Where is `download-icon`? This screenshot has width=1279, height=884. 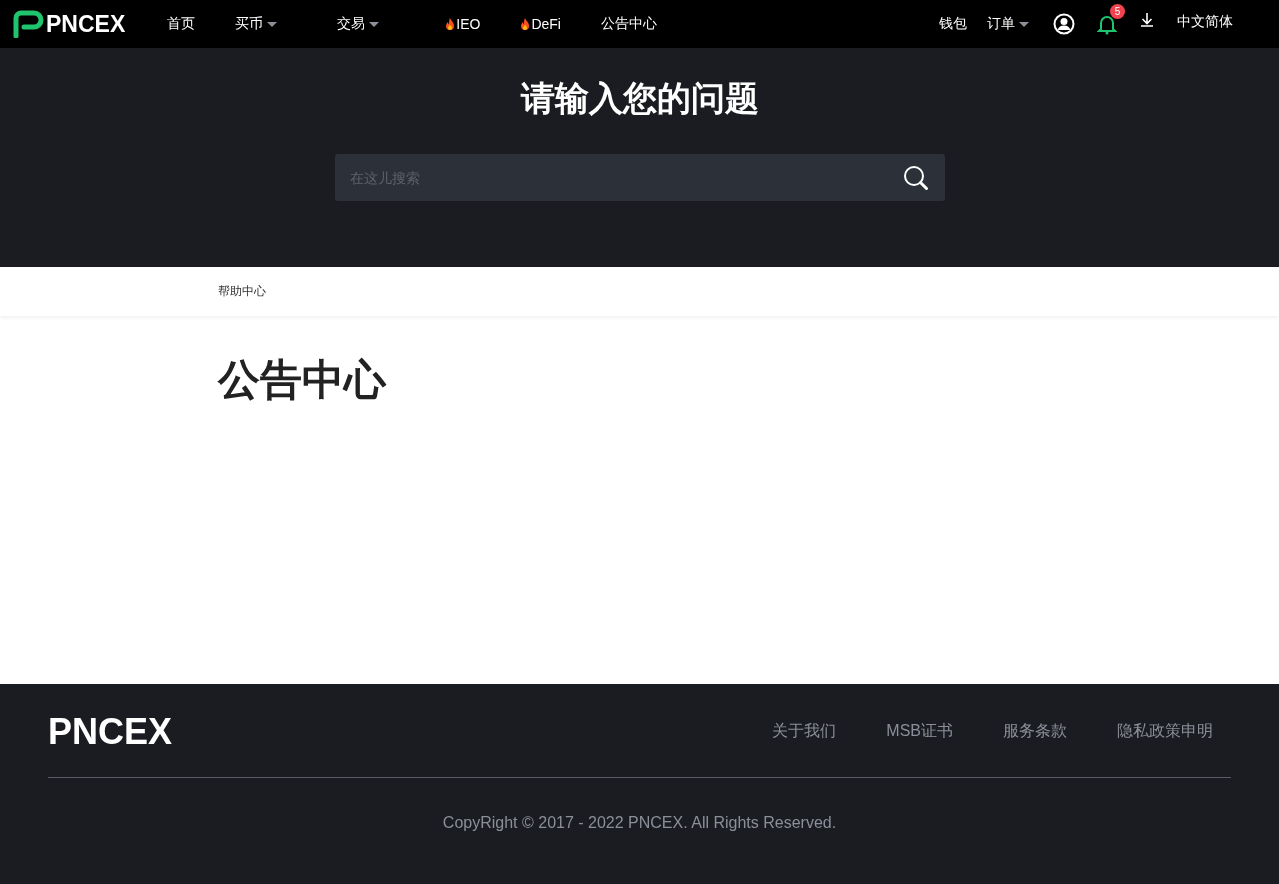 download-icon is located at coordinates (1147, 20).